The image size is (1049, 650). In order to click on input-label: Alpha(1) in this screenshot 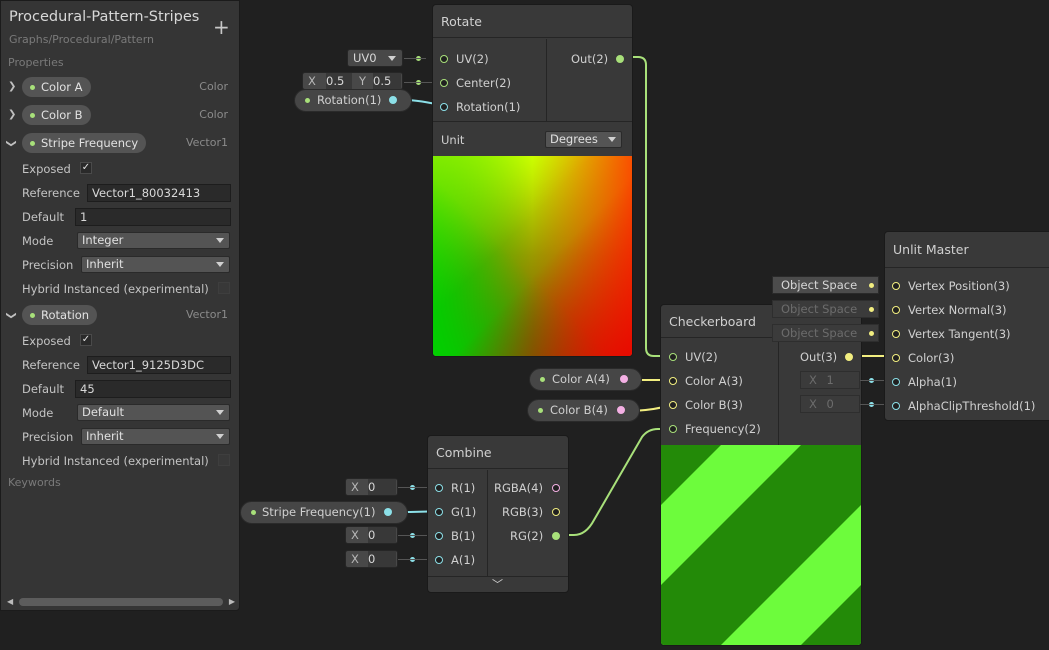, I will do `click(932, 382)`.